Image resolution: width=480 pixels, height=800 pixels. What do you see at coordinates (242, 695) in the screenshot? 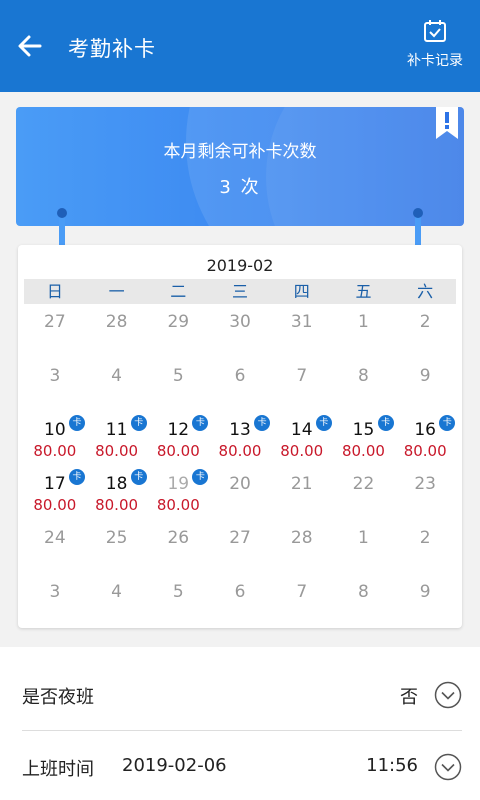
I see `night-shift-row: 是否夜班 否` at bounding box center [242, 695].